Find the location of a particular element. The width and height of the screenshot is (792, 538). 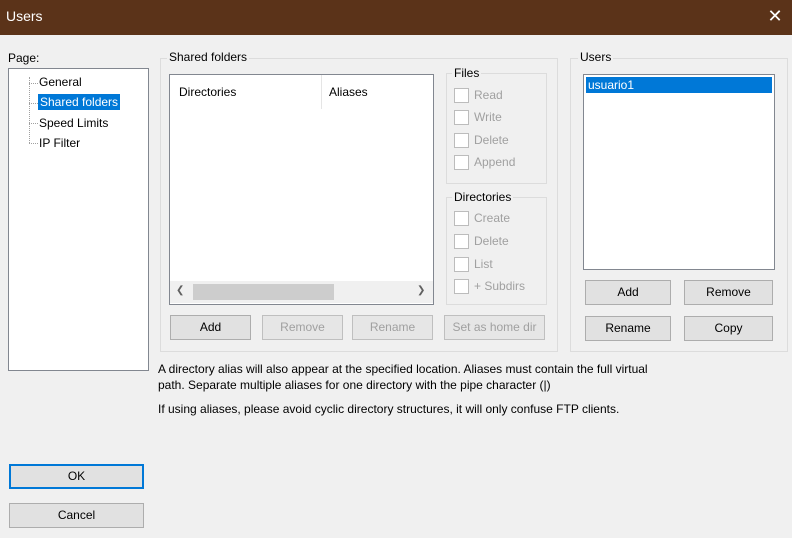

horizontal-scrollbar: ❮ ❯ is located at coordinates (301, 292).